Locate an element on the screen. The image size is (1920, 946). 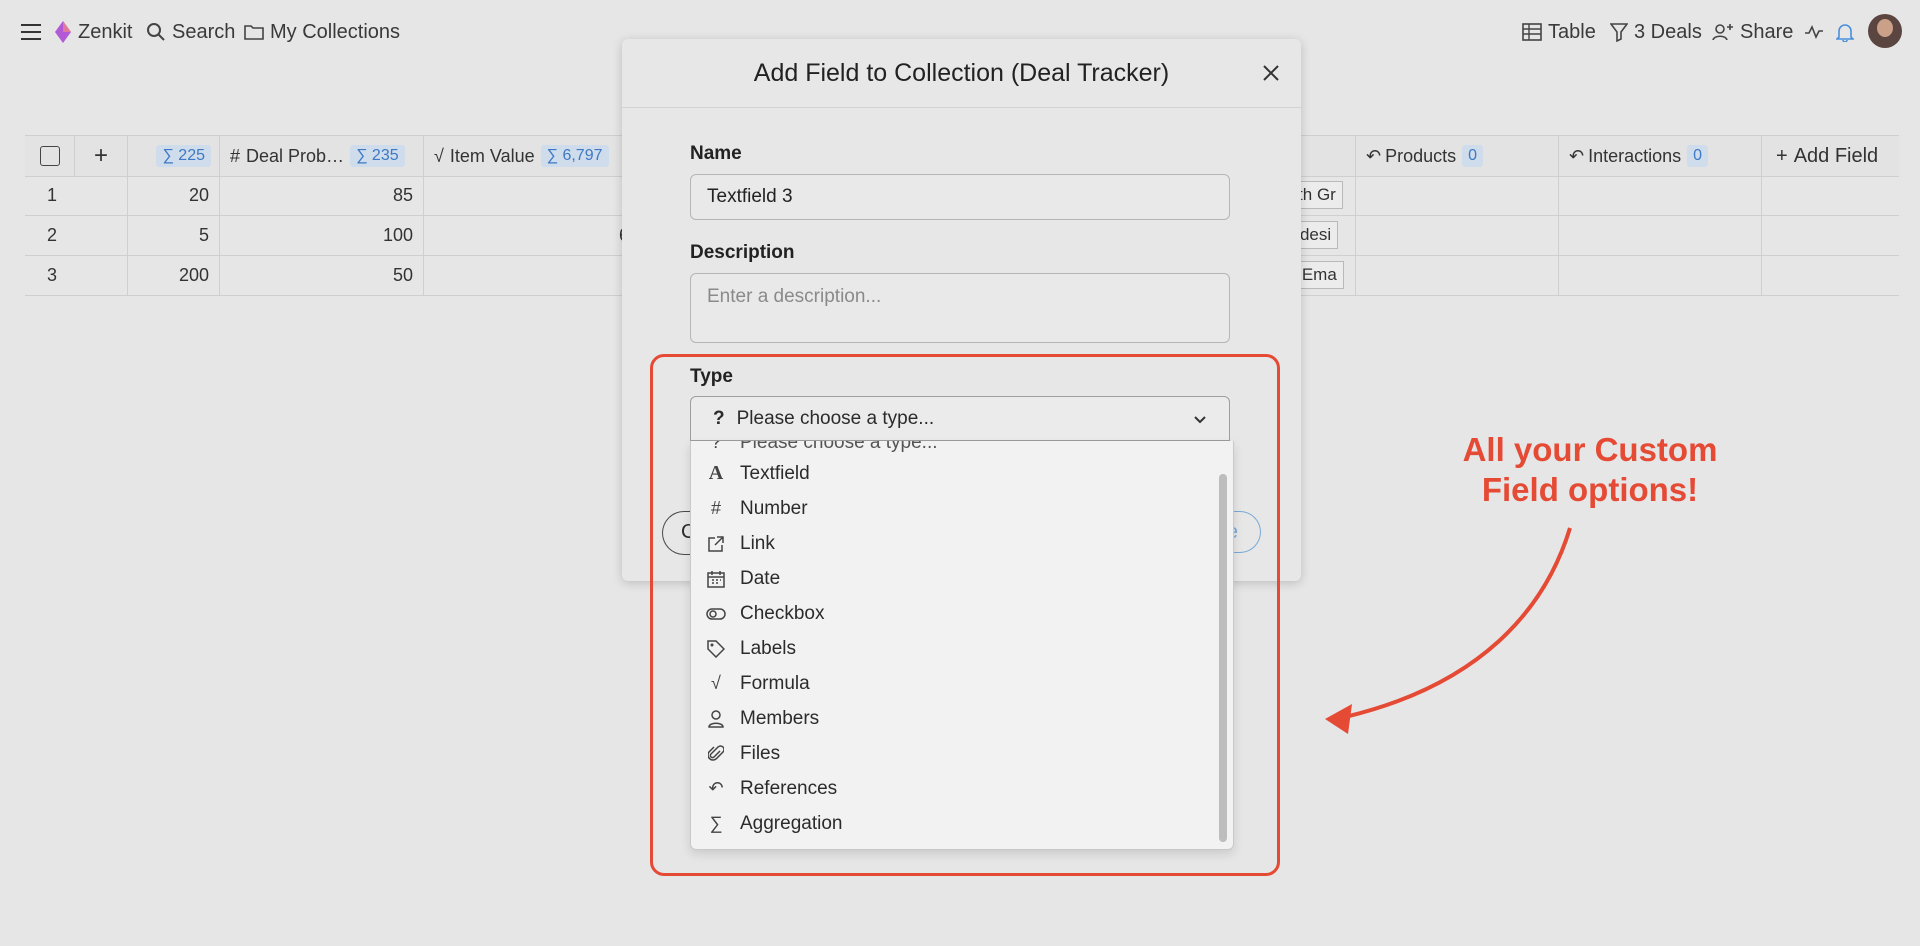
add-row-button: + is located at coordinates (101, 156).